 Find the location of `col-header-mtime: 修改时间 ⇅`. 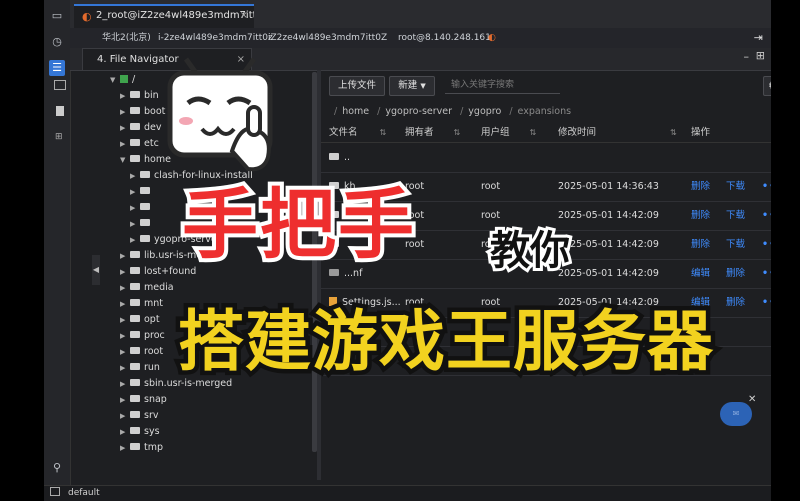

col-header-mtime: 修改时间 ⇅ is located at coordinates (617, 133).